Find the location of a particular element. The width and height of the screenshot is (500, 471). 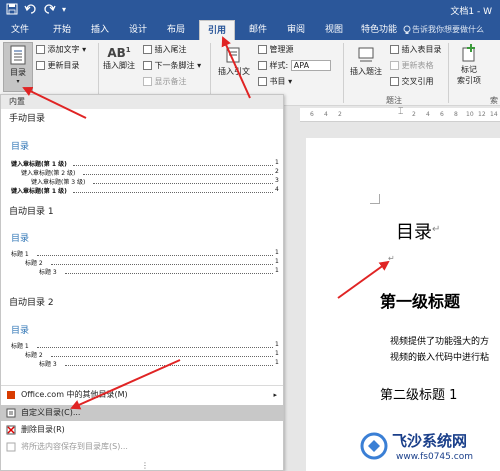

mark-entry-button: 标记 索引项 is located at coordinates (469, 65).